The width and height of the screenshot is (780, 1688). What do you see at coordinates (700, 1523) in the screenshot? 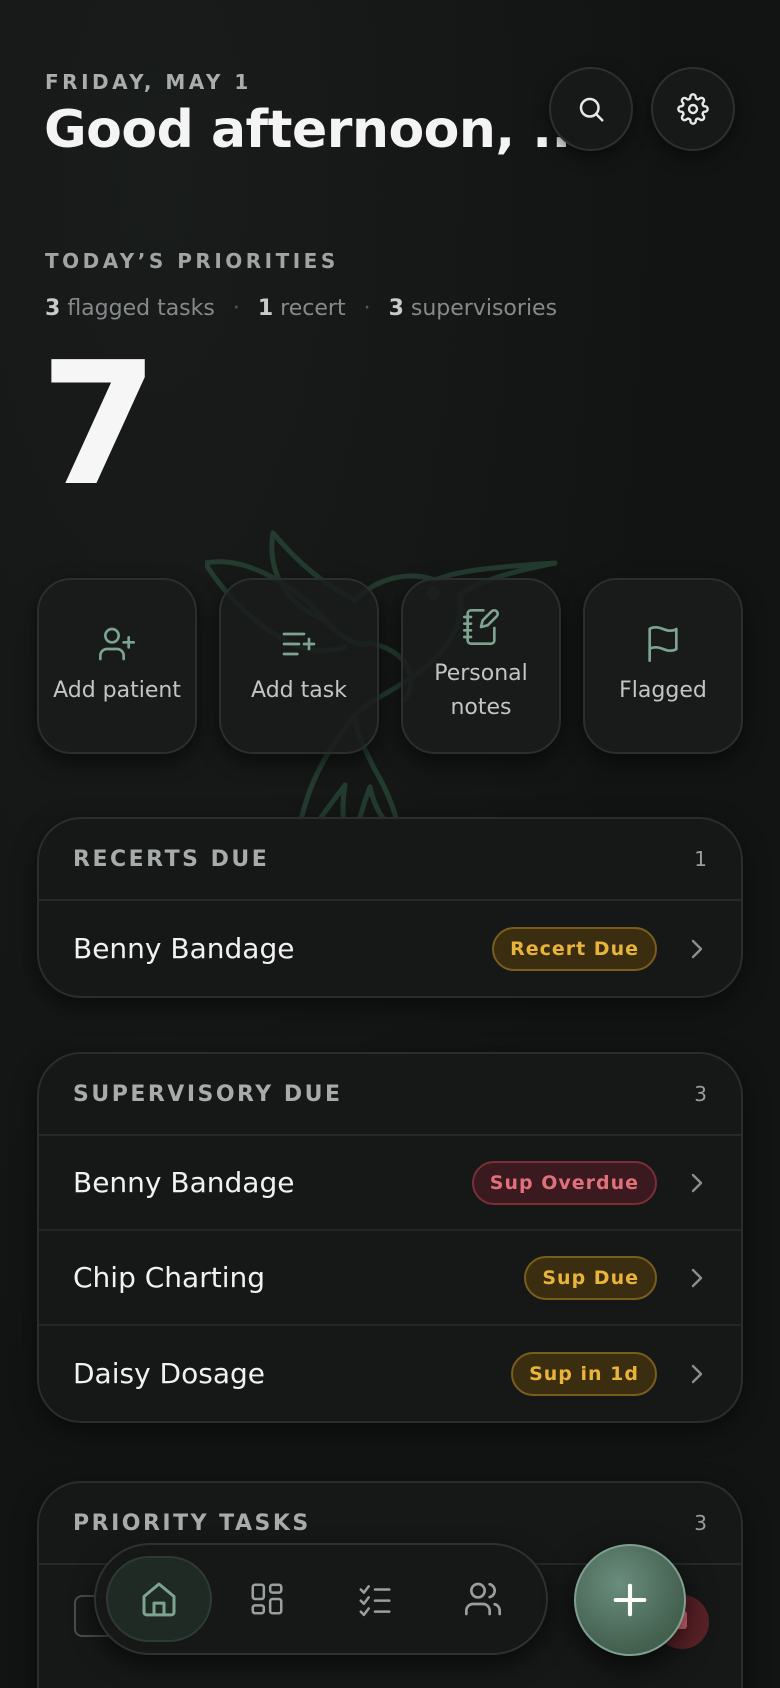
I see `priority-tasks-count: 3` at bounding box center [700, 1523].